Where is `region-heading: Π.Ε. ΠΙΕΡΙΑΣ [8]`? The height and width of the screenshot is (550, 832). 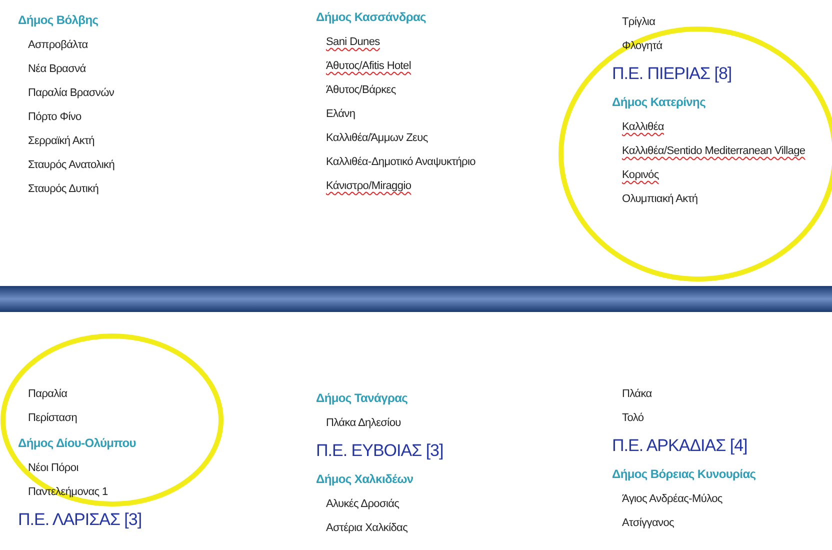 region-heading: Π.Ε. ΠΙΕΡΙΑΣ [8] is located at coordinates (672, 74).